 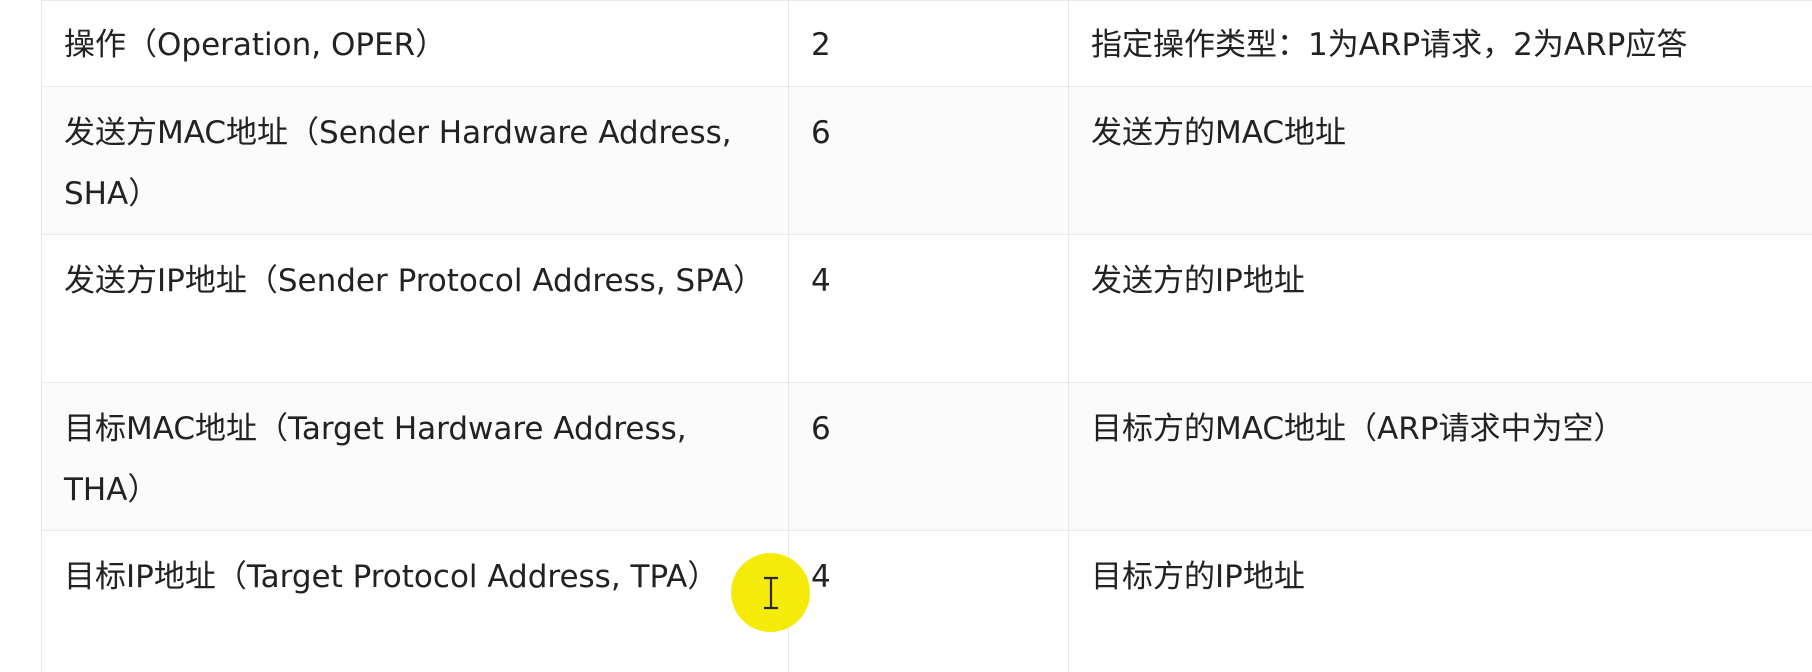 I want to click on field-size-cell: 2, so click(x=928, y=43).